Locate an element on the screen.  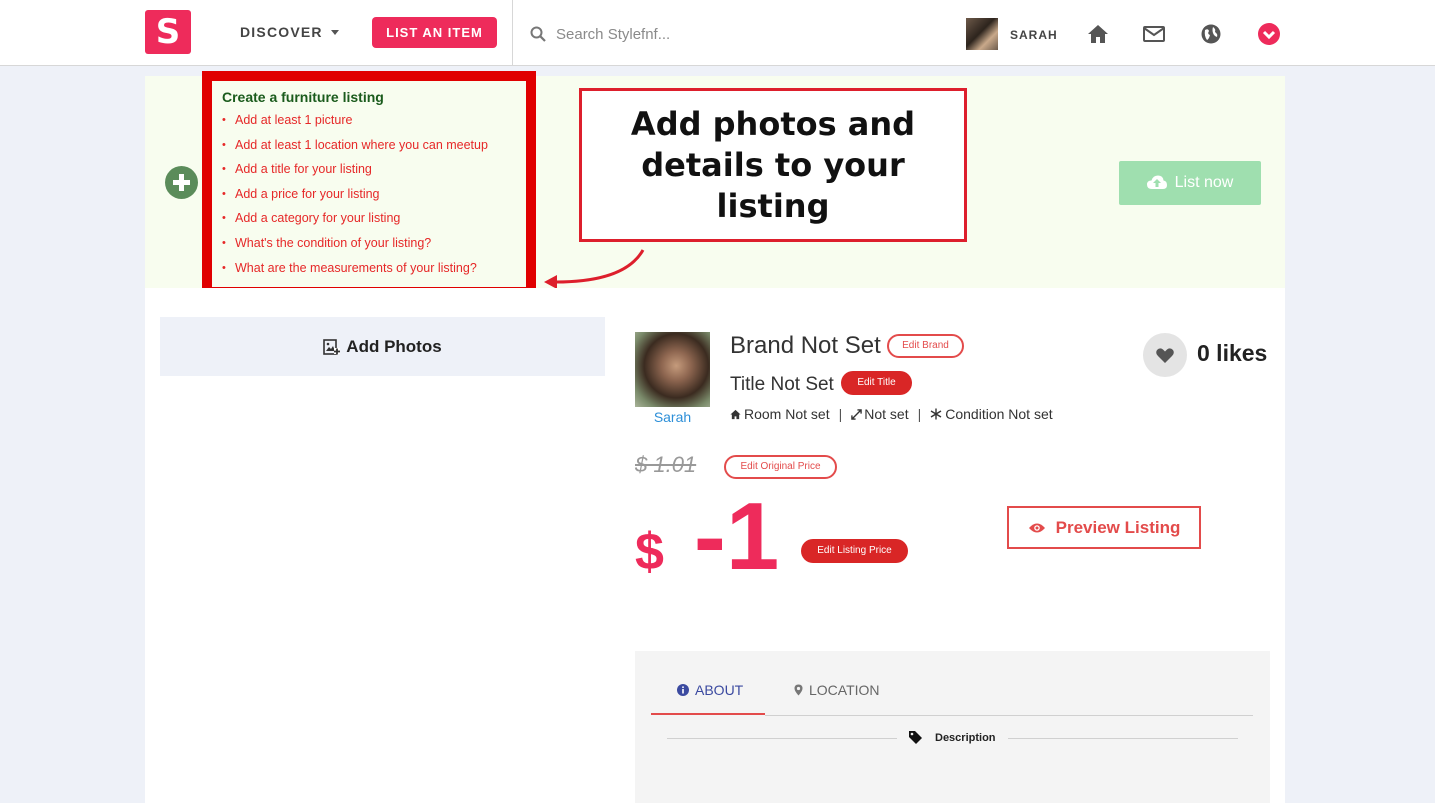
tab-about-label: ABOUT is located at coordinates (719, 690).